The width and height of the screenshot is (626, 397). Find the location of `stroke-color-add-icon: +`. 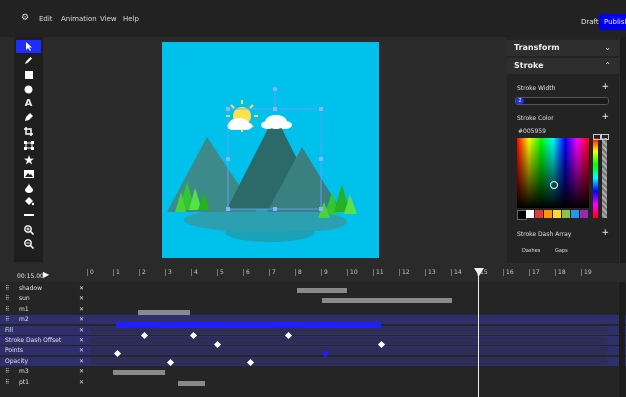

stroke-color-add-icon: + is located at coordinates (605, 117).